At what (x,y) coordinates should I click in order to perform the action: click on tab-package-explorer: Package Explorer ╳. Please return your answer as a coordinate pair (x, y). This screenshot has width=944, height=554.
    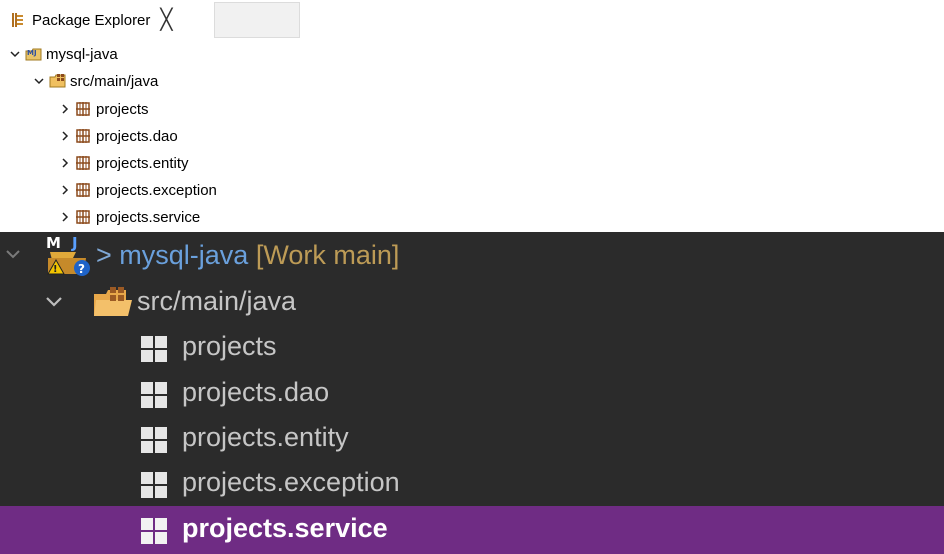
    Looking at the image, I should click on (107, 20).